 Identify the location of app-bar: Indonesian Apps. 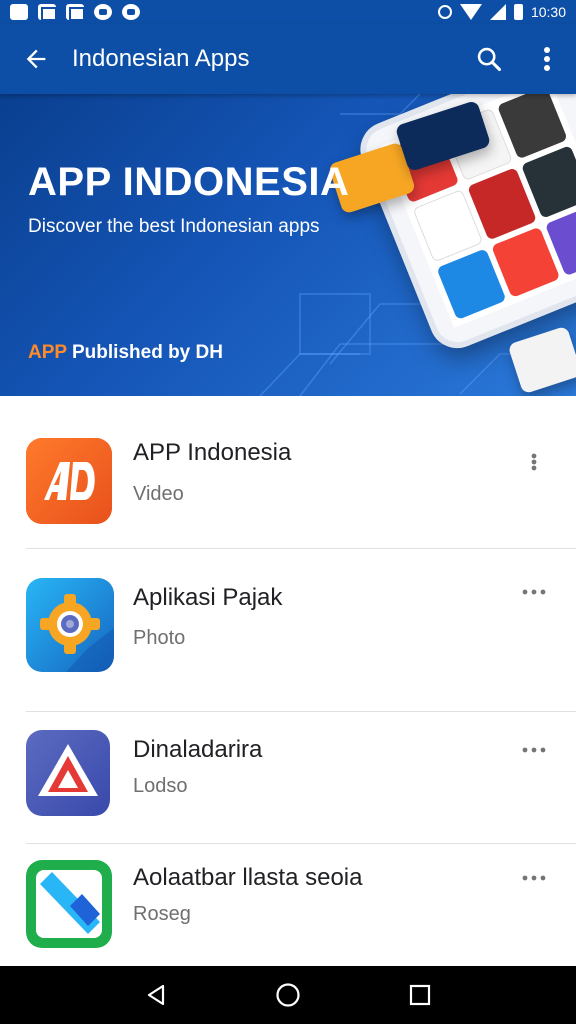
(288, 59).